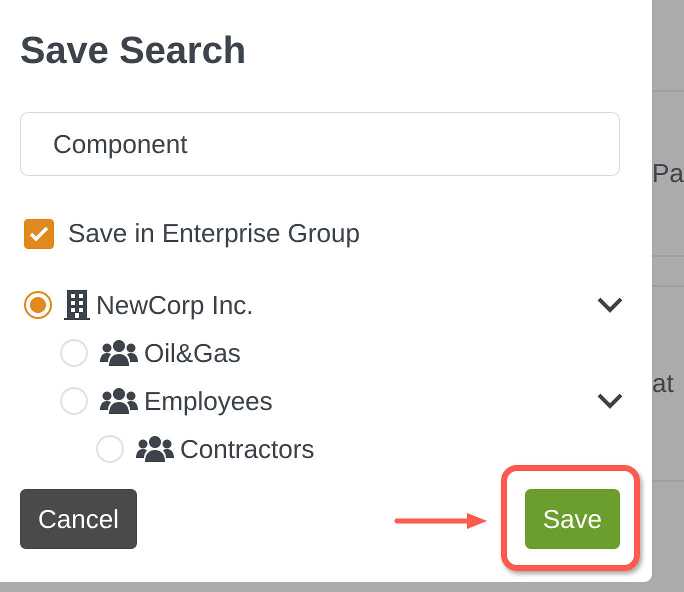  Describe the element at coordinates (78, 519) in the screenshot. I see `cancel-button: Cancel` at that location.